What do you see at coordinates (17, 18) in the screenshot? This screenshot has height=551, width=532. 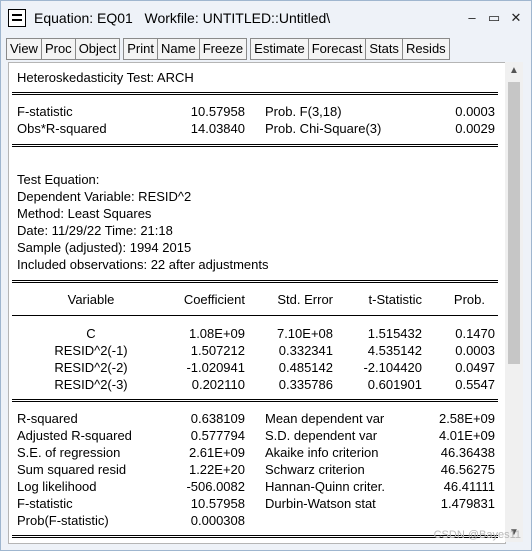 I see `window-menu-icon` at bounding box center [17, 18].